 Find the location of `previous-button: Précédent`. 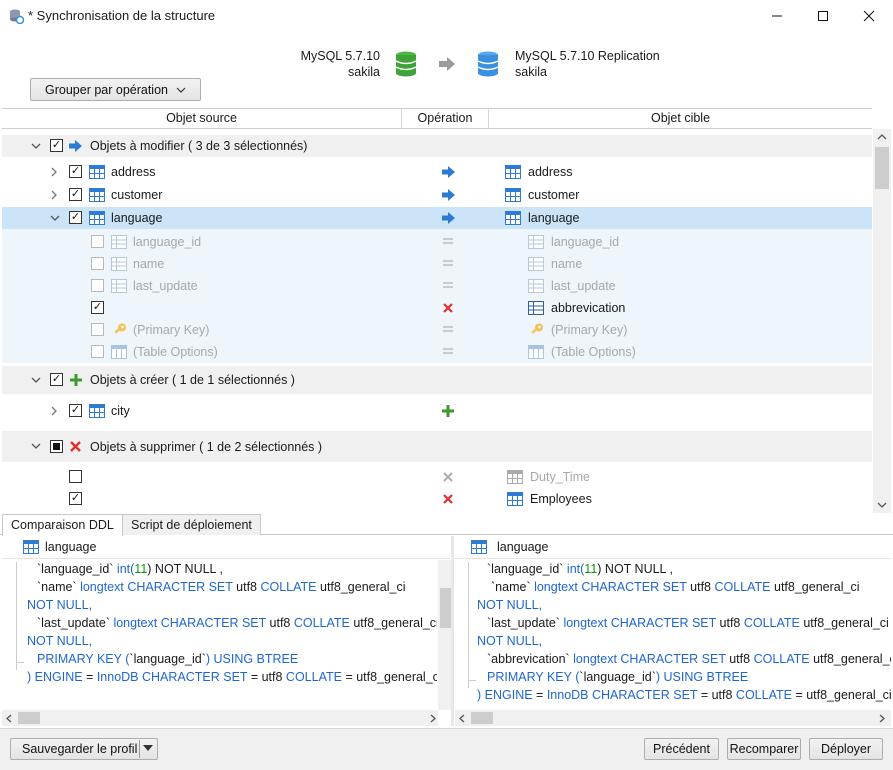

previous-button: Précédent is located at coordinates (681, 749).